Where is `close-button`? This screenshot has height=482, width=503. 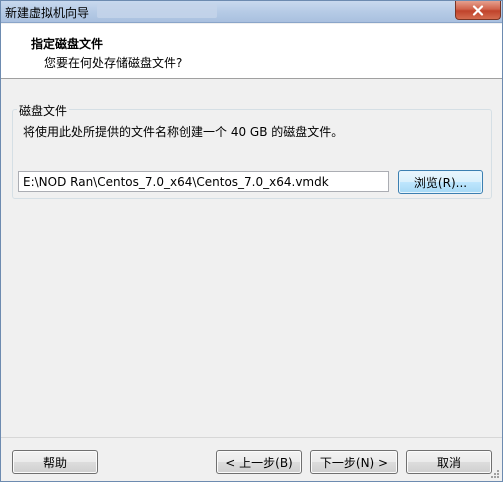 close-button is located at coordinates (478, 10).